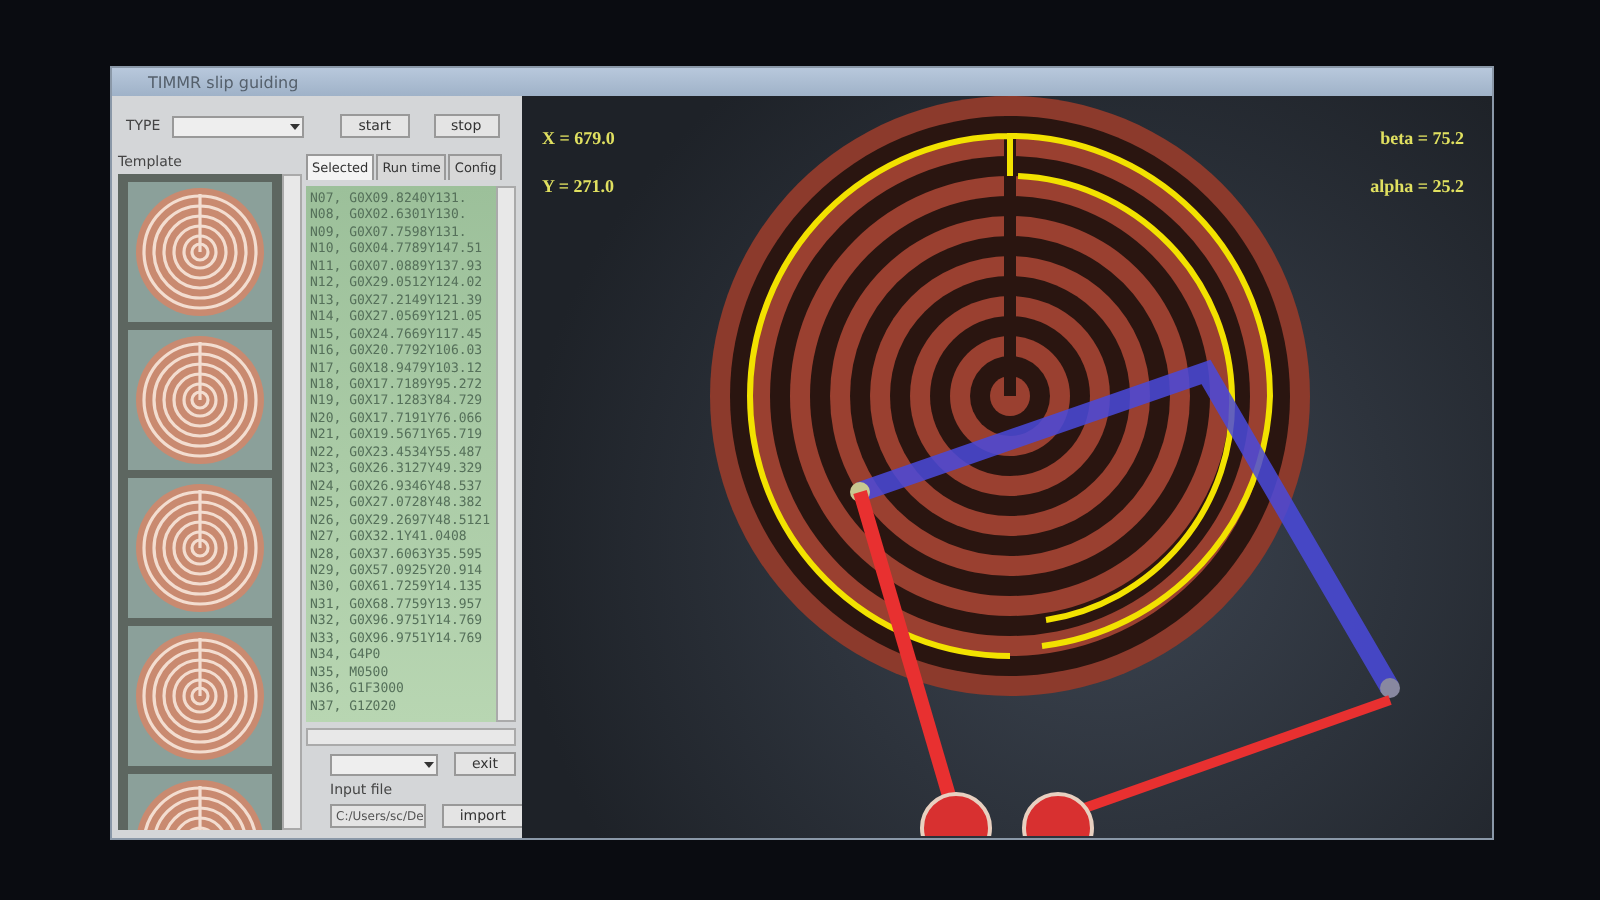 Image resolution: width=1600 pixels, height=900 pixels. I want to click on beta-readout: beta = 75.2, so click(1422, 138).